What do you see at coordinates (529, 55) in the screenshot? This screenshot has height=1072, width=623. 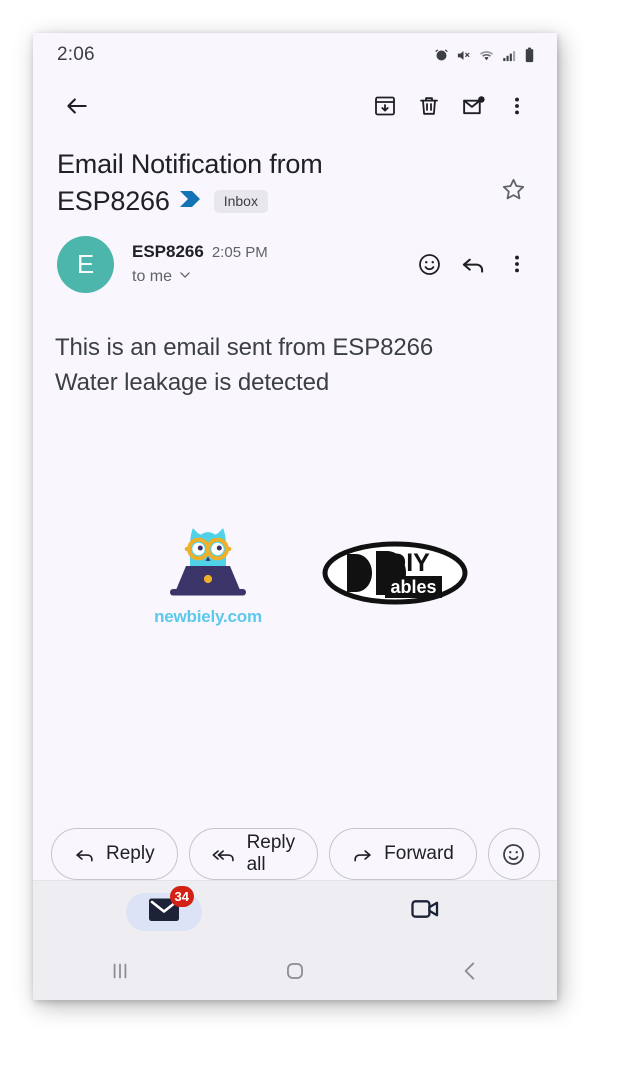 I see `battery-icon` at bounding box center [529, 55].